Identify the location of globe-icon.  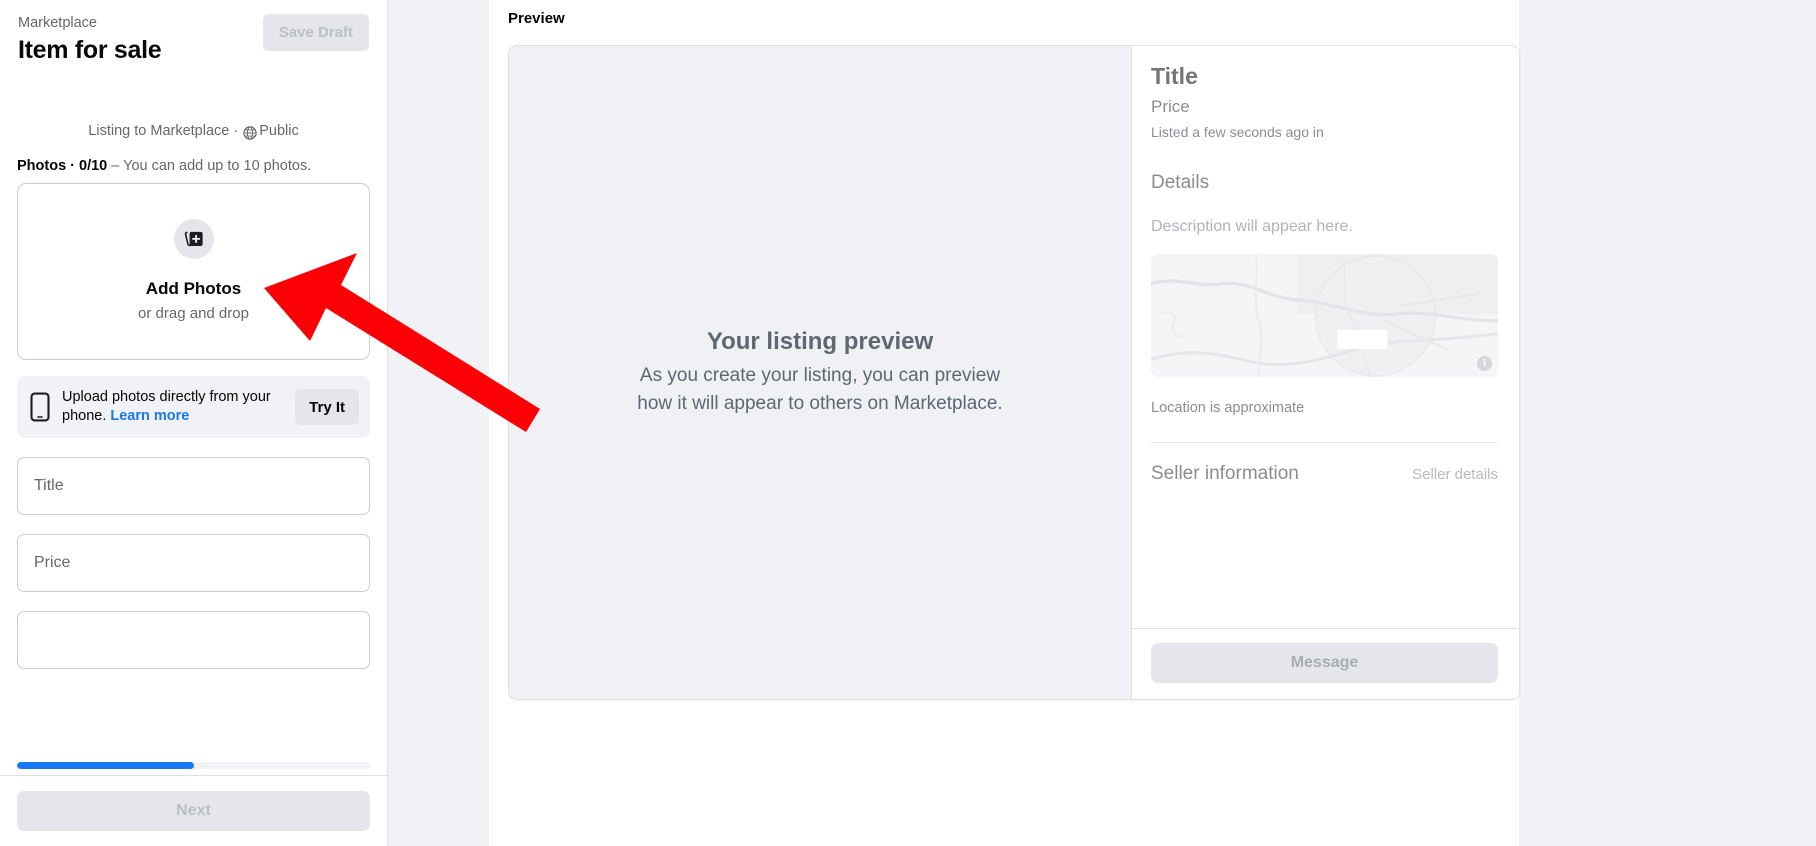
(250, 133).